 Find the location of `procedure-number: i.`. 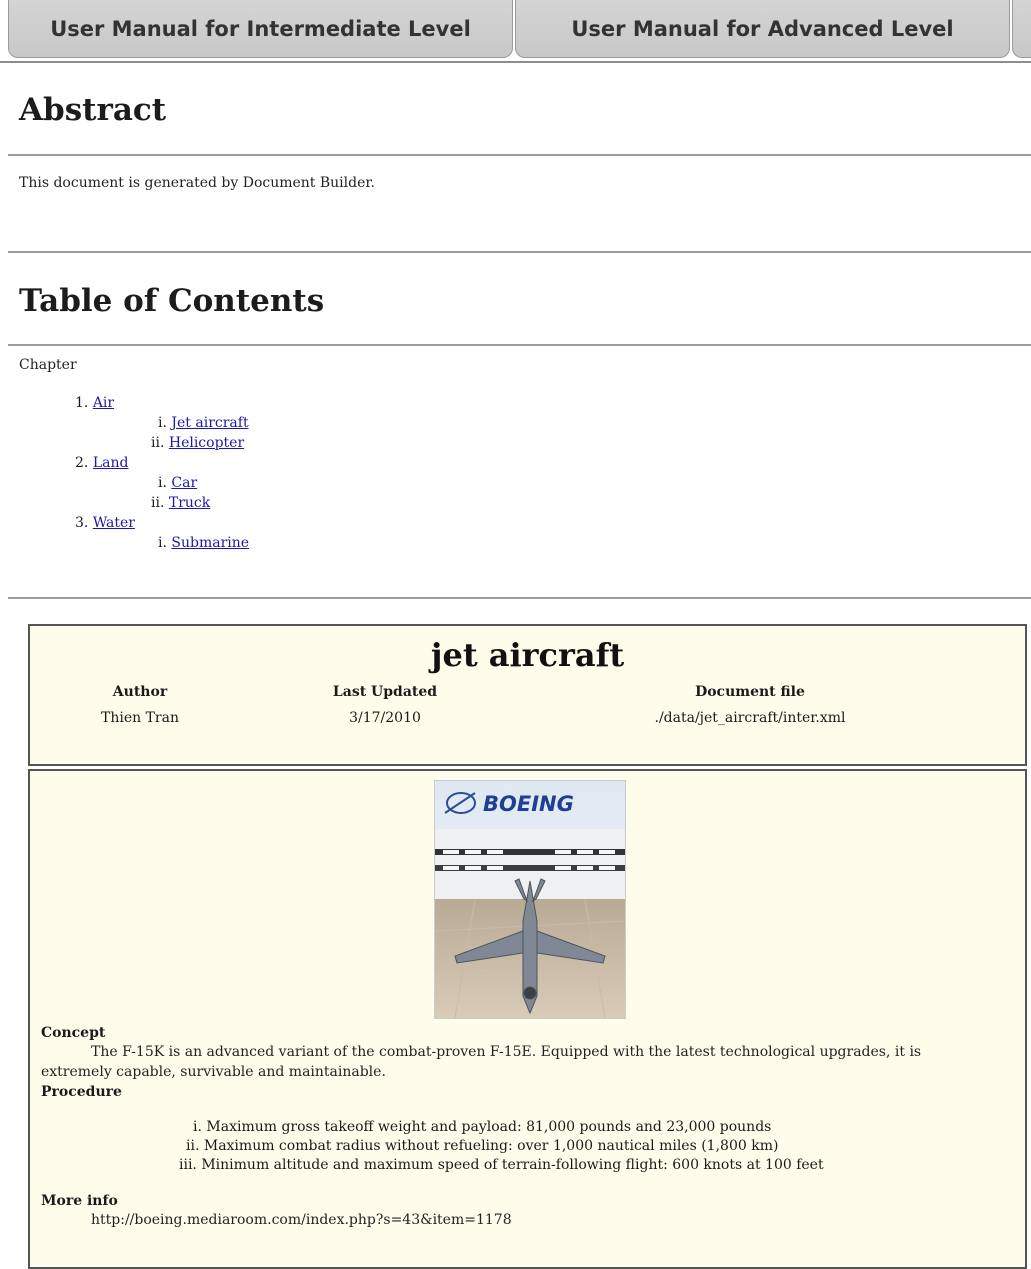

procedure-number: i. is located at coordinates (197, 1127).